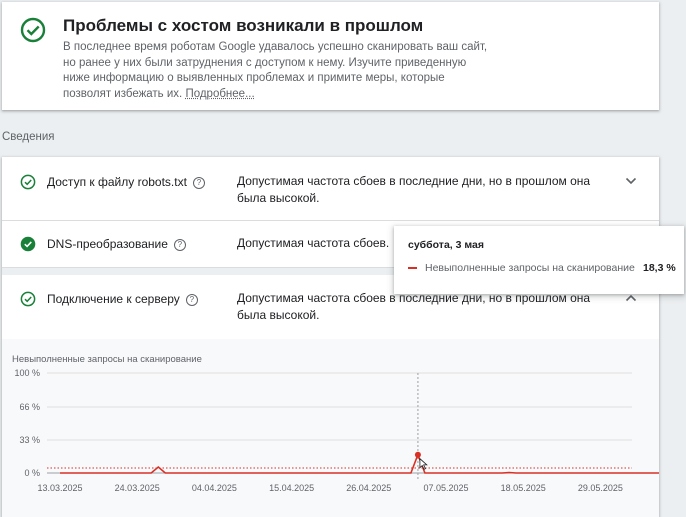  What do you see at coordinates (28, 244) in the screenshot?
I see `check-circle-filled-icon` at bounding box center [28, 244].